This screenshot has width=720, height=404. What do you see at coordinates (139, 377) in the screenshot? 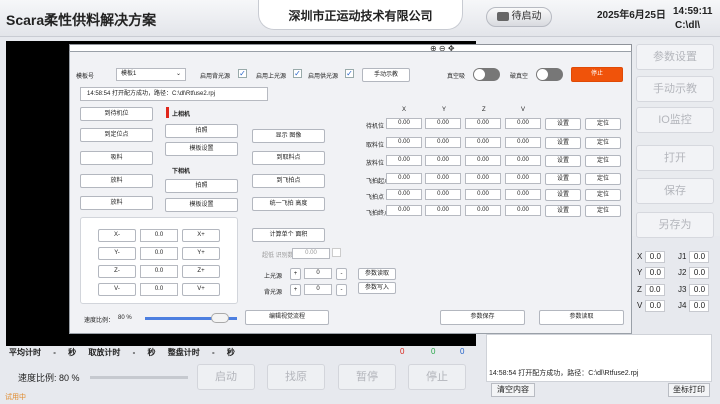
I see `speed-slider` at bounding box center [139, 377].